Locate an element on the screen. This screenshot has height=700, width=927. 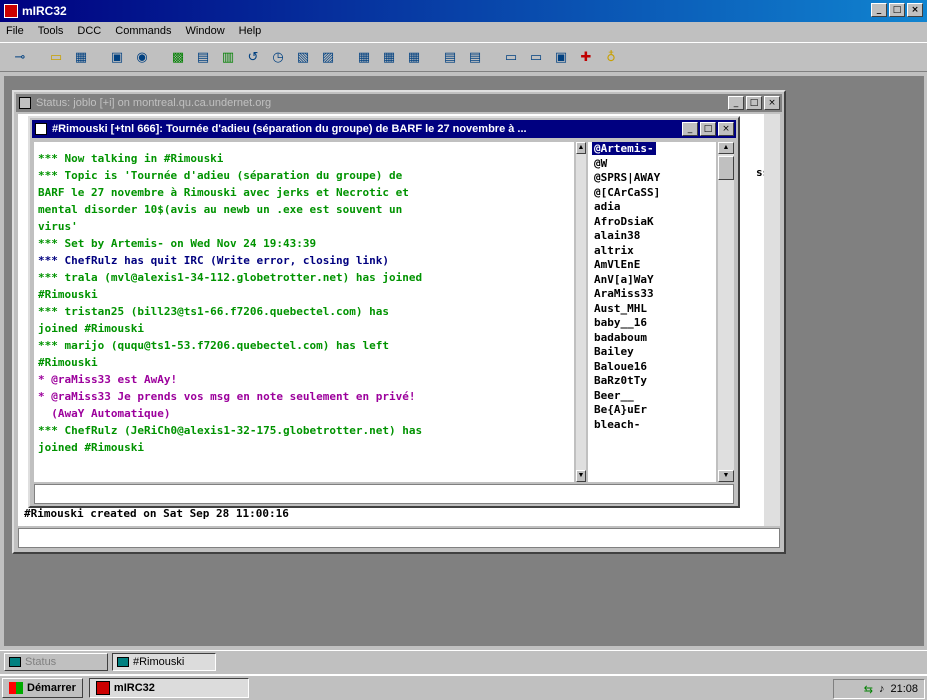
system-tray: ⇆ ♪ 21:08 is located at coordinates (879, 689).